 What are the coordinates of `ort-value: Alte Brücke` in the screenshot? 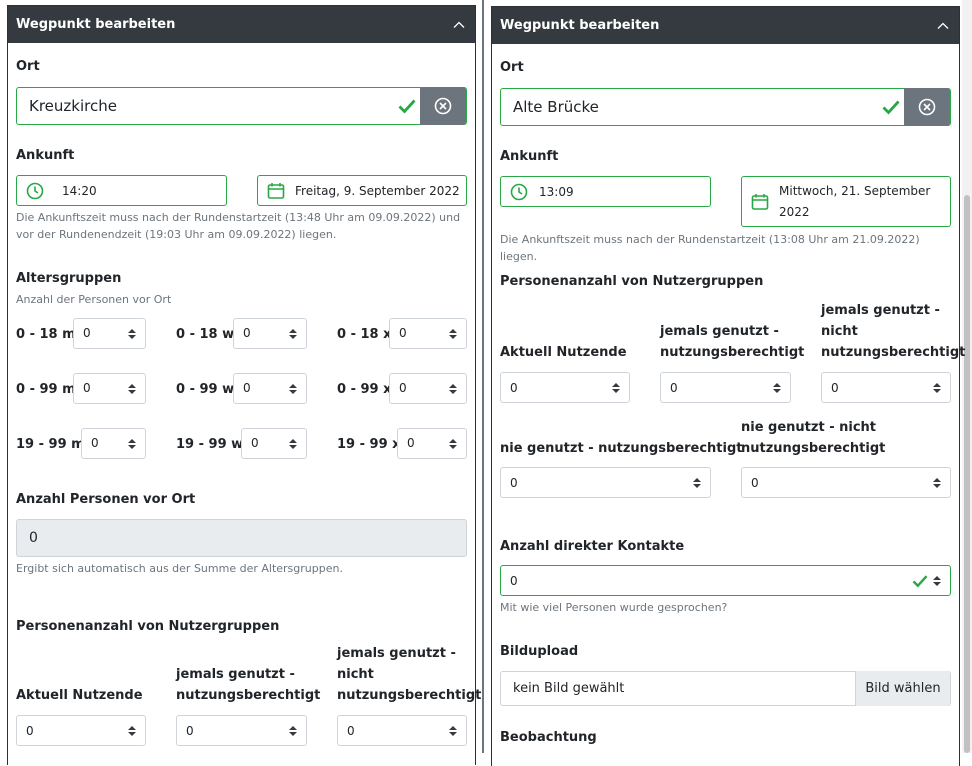 It's located at (556, 107).